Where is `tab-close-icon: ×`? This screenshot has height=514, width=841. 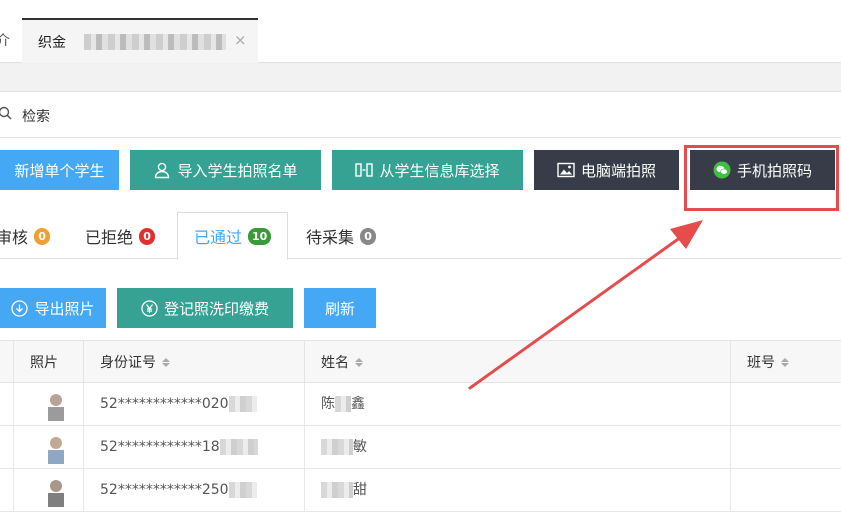 tab-close-icon: × is located at coordinates (240, 40).